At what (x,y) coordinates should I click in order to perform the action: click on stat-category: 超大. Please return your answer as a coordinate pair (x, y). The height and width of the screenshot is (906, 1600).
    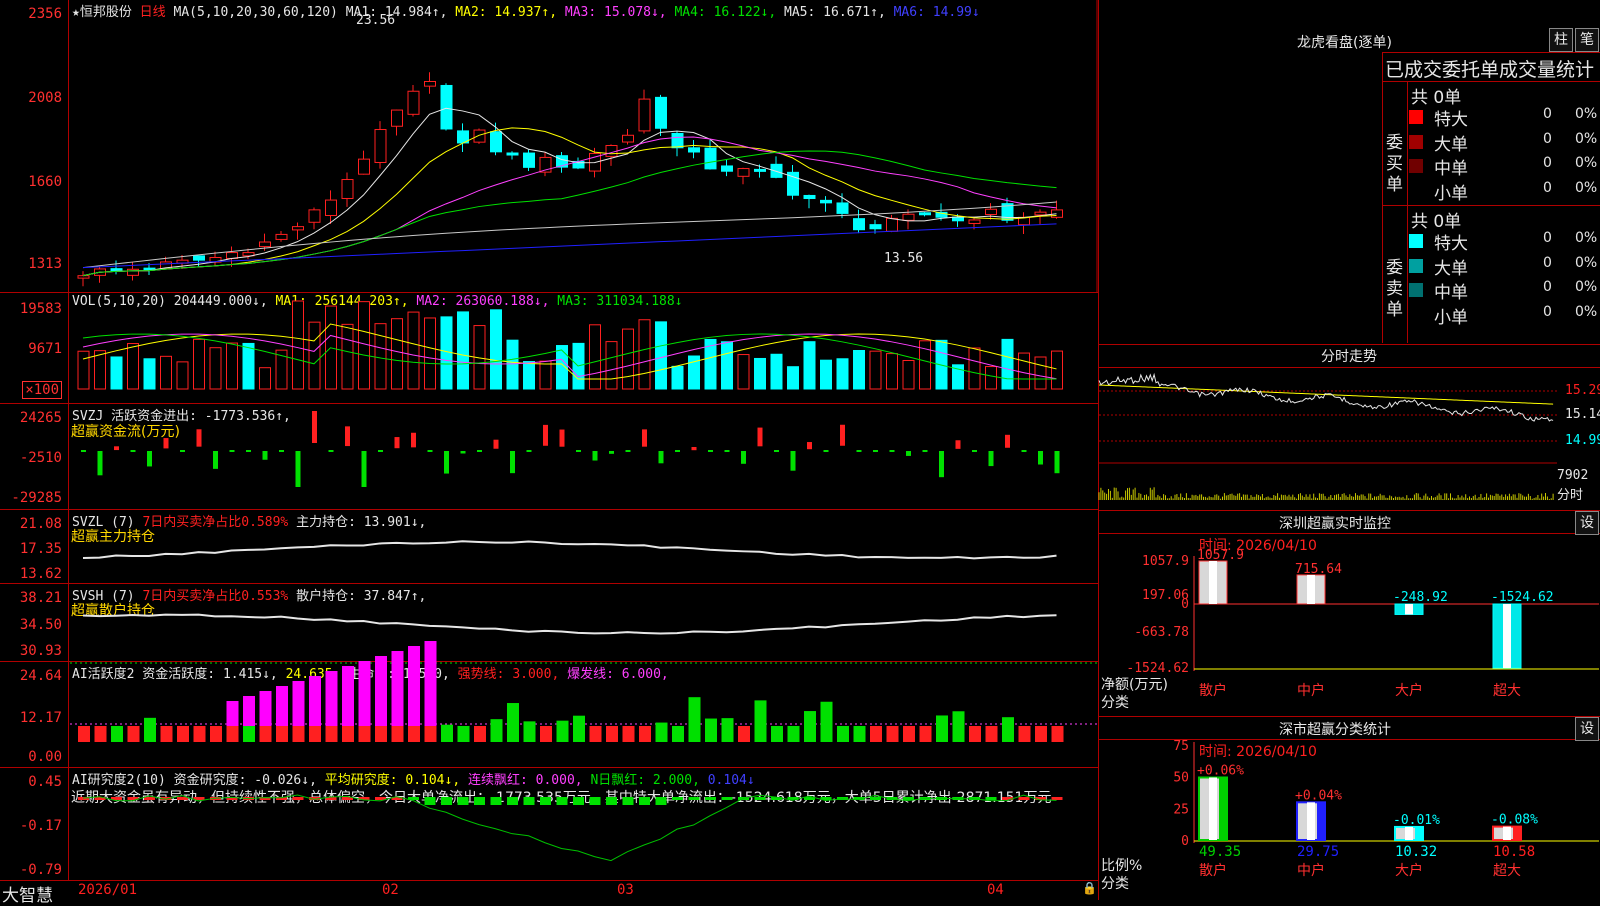
    Looking at the image, I should click on (1507, 871).